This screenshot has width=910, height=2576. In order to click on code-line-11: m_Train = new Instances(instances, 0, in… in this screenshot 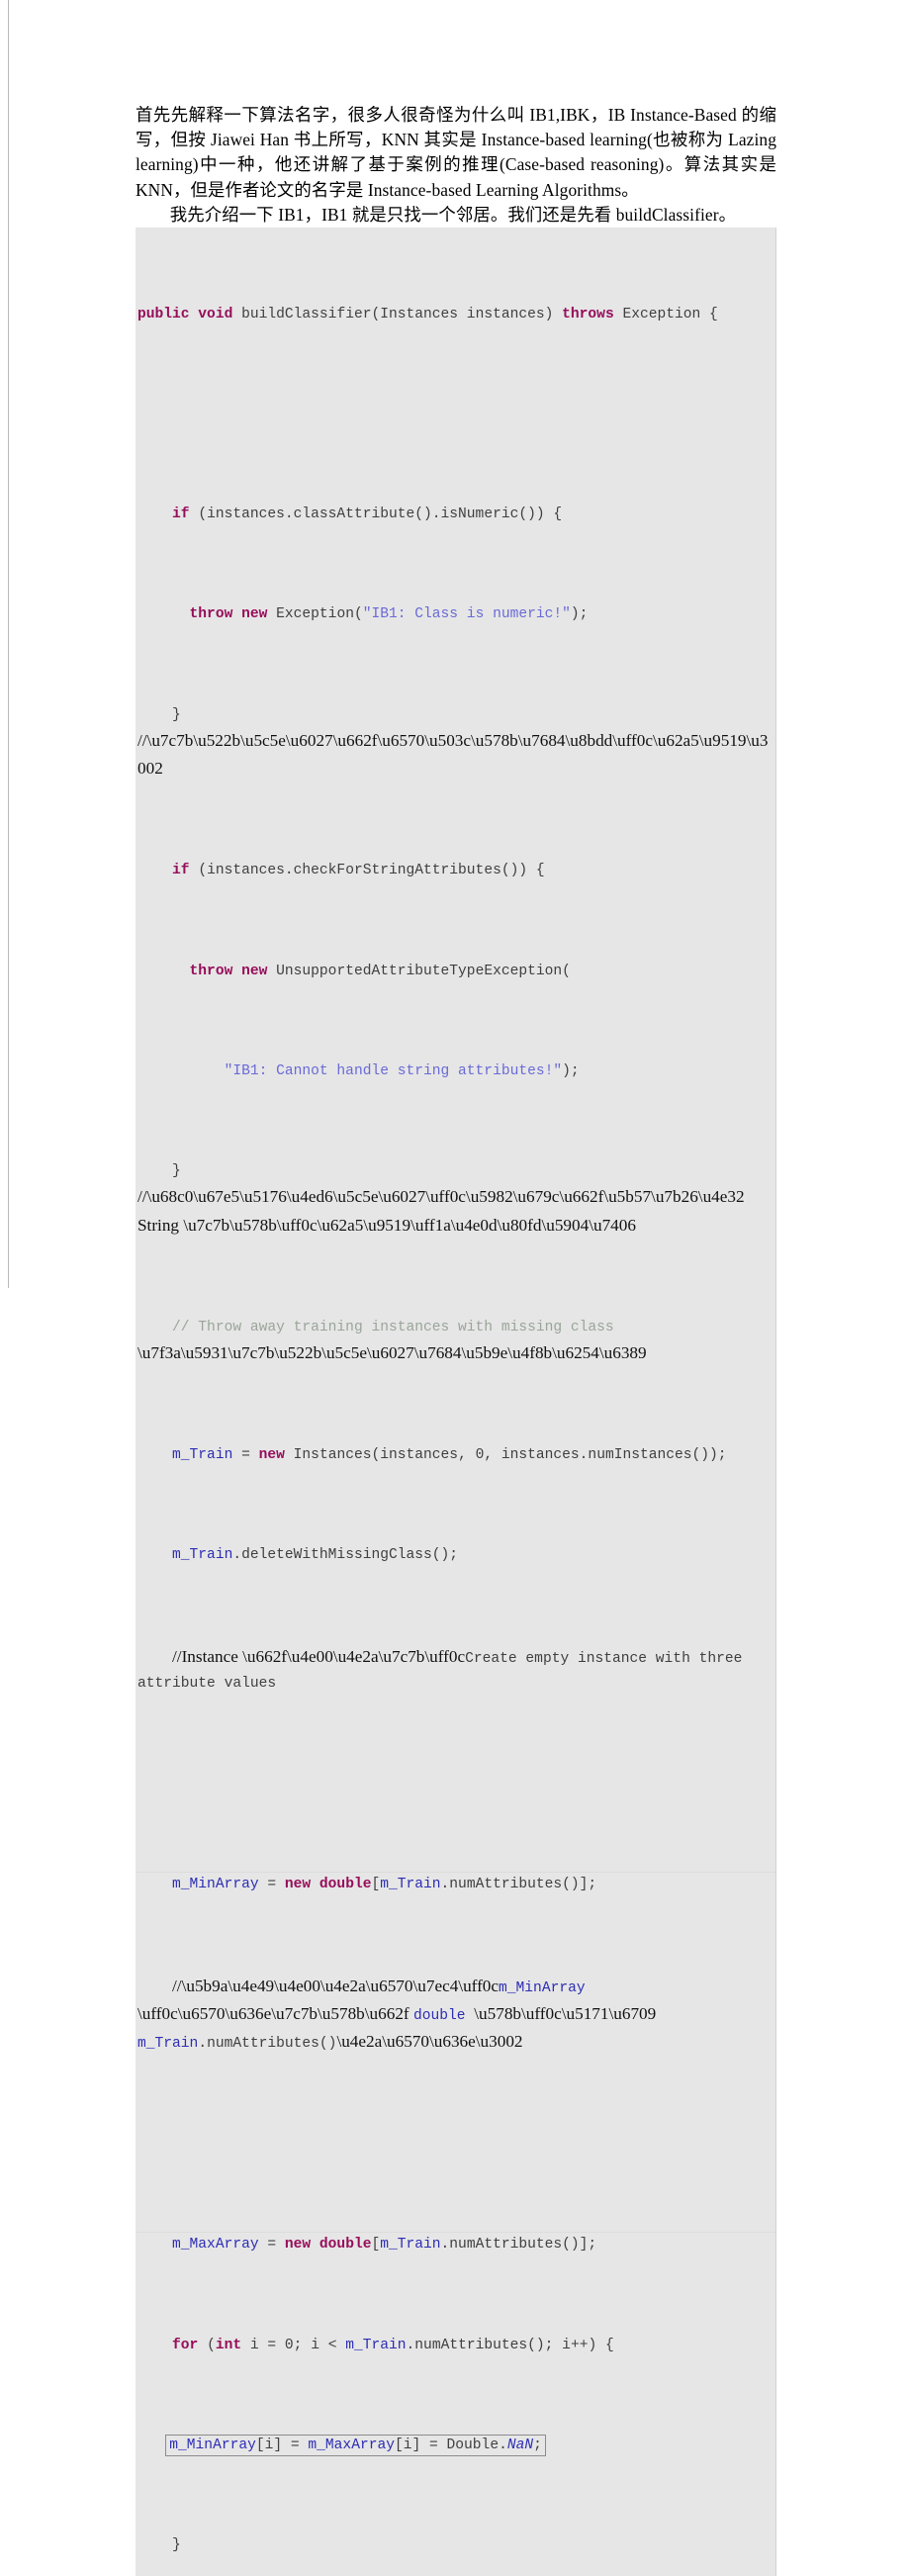, I will do `click(449, 1455)`.